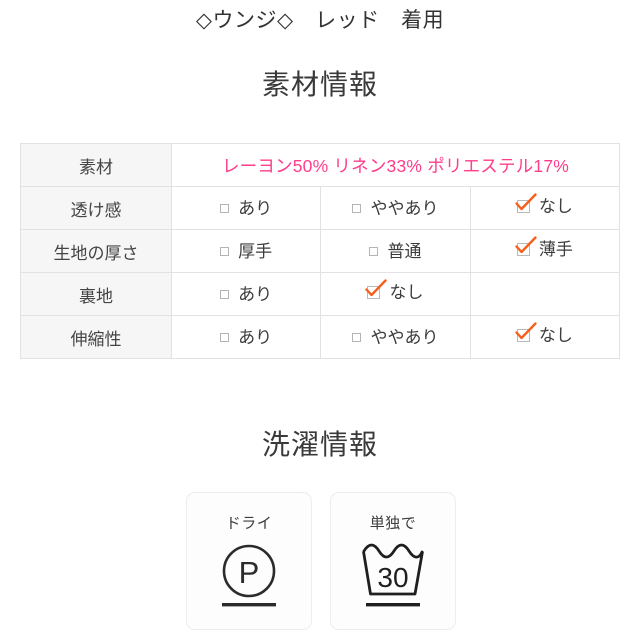 This screenshot has height=640, width=640. Describe the element at coordinates (249, 572) in the screenshot. I see `svg-text: P` at that location.